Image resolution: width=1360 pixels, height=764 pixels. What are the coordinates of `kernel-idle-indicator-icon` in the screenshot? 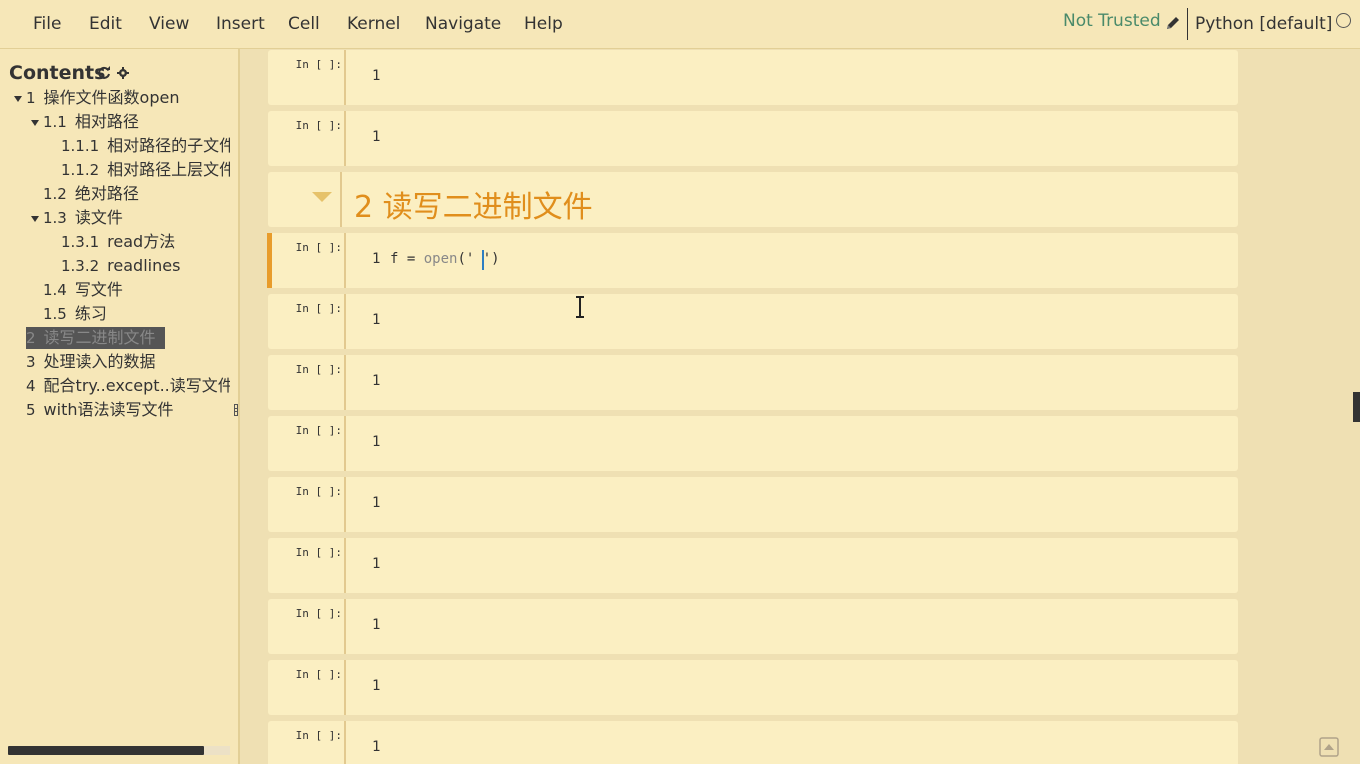 It's located at (1343, 20).